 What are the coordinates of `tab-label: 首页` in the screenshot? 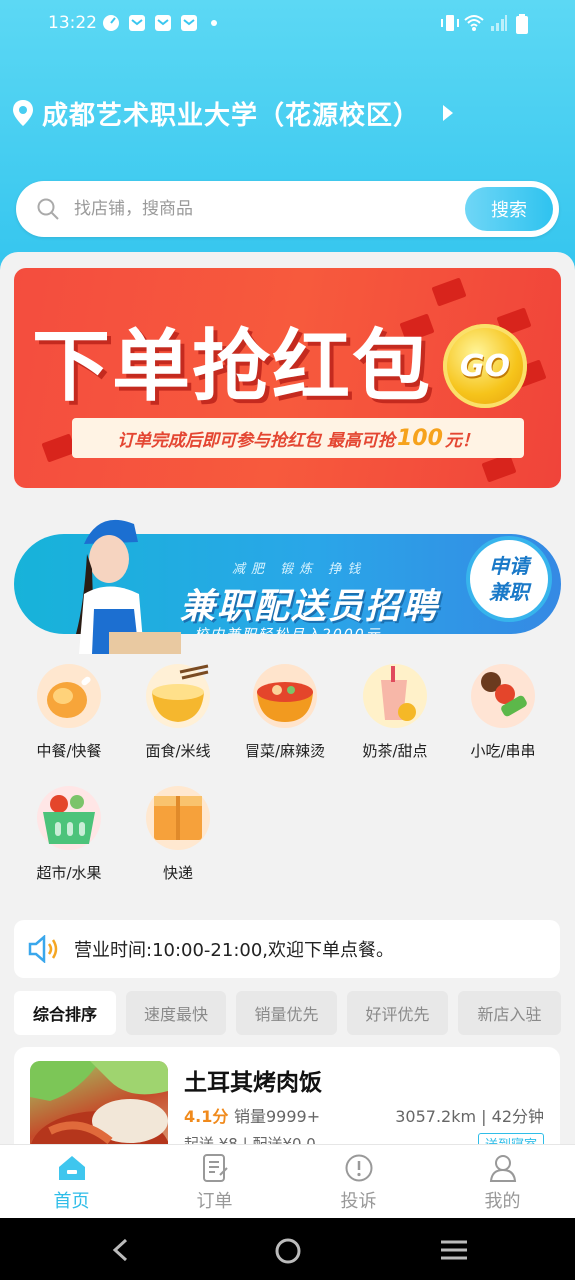 It's located at (71, 1201).